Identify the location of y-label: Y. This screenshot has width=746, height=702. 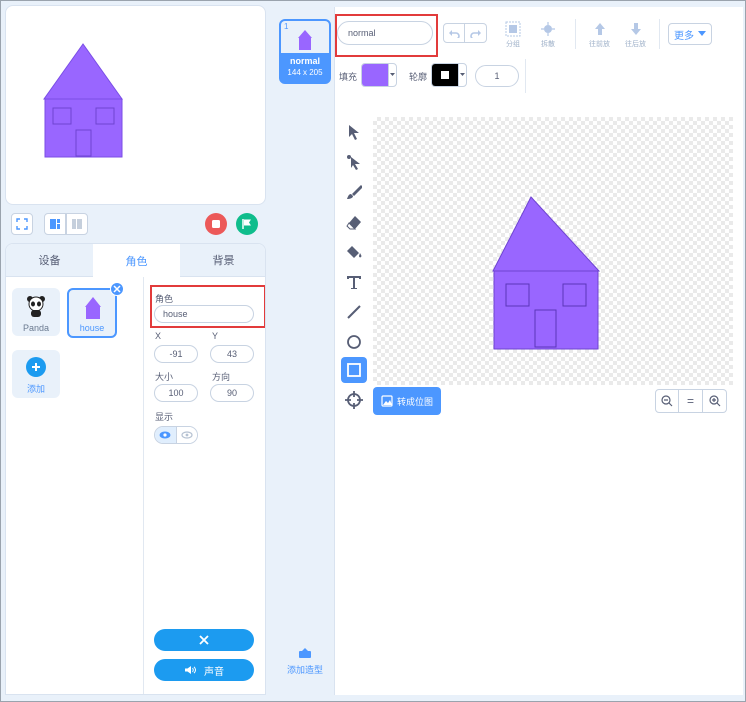
(215, 336).